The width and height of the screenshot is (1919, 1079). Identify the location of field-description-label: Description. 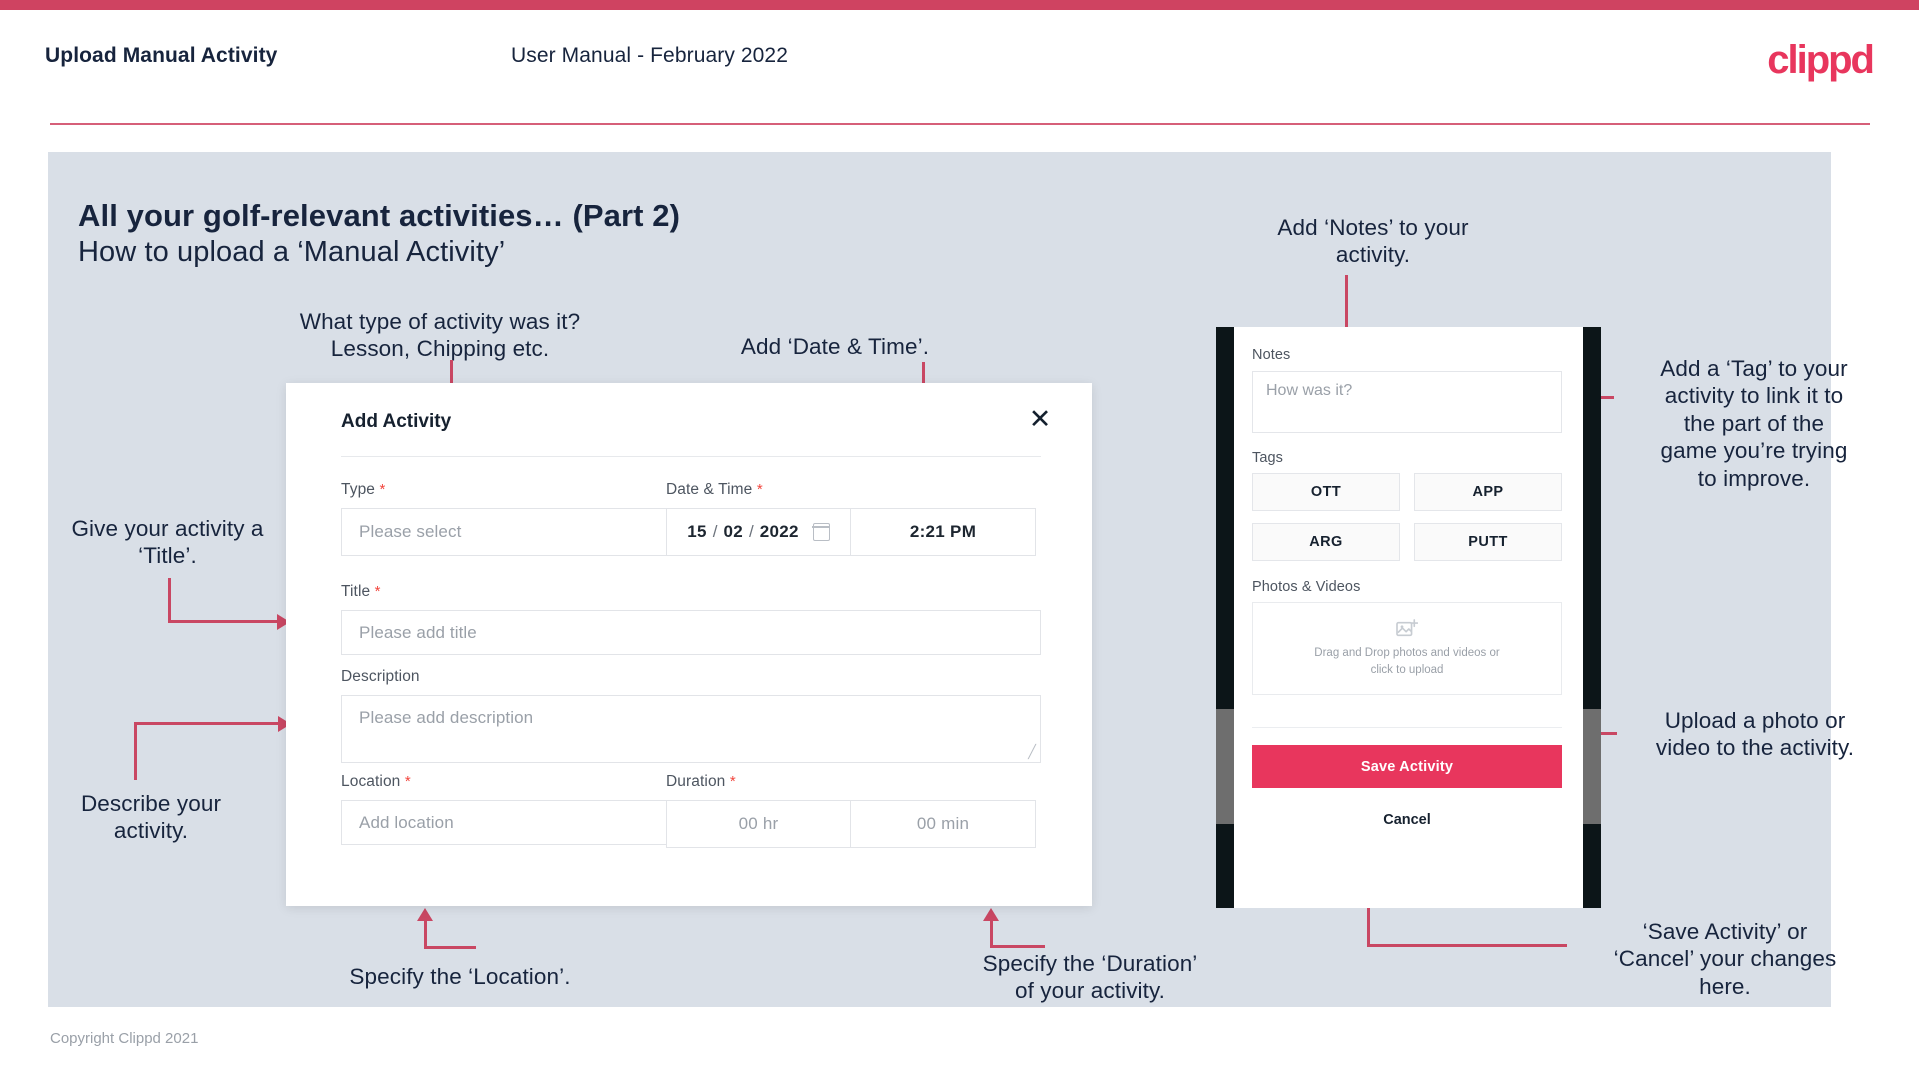
(691, 677).